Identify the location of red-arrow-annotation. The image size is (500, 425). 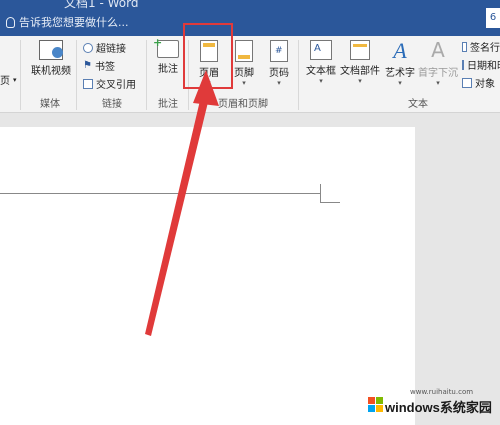
(182, 203).